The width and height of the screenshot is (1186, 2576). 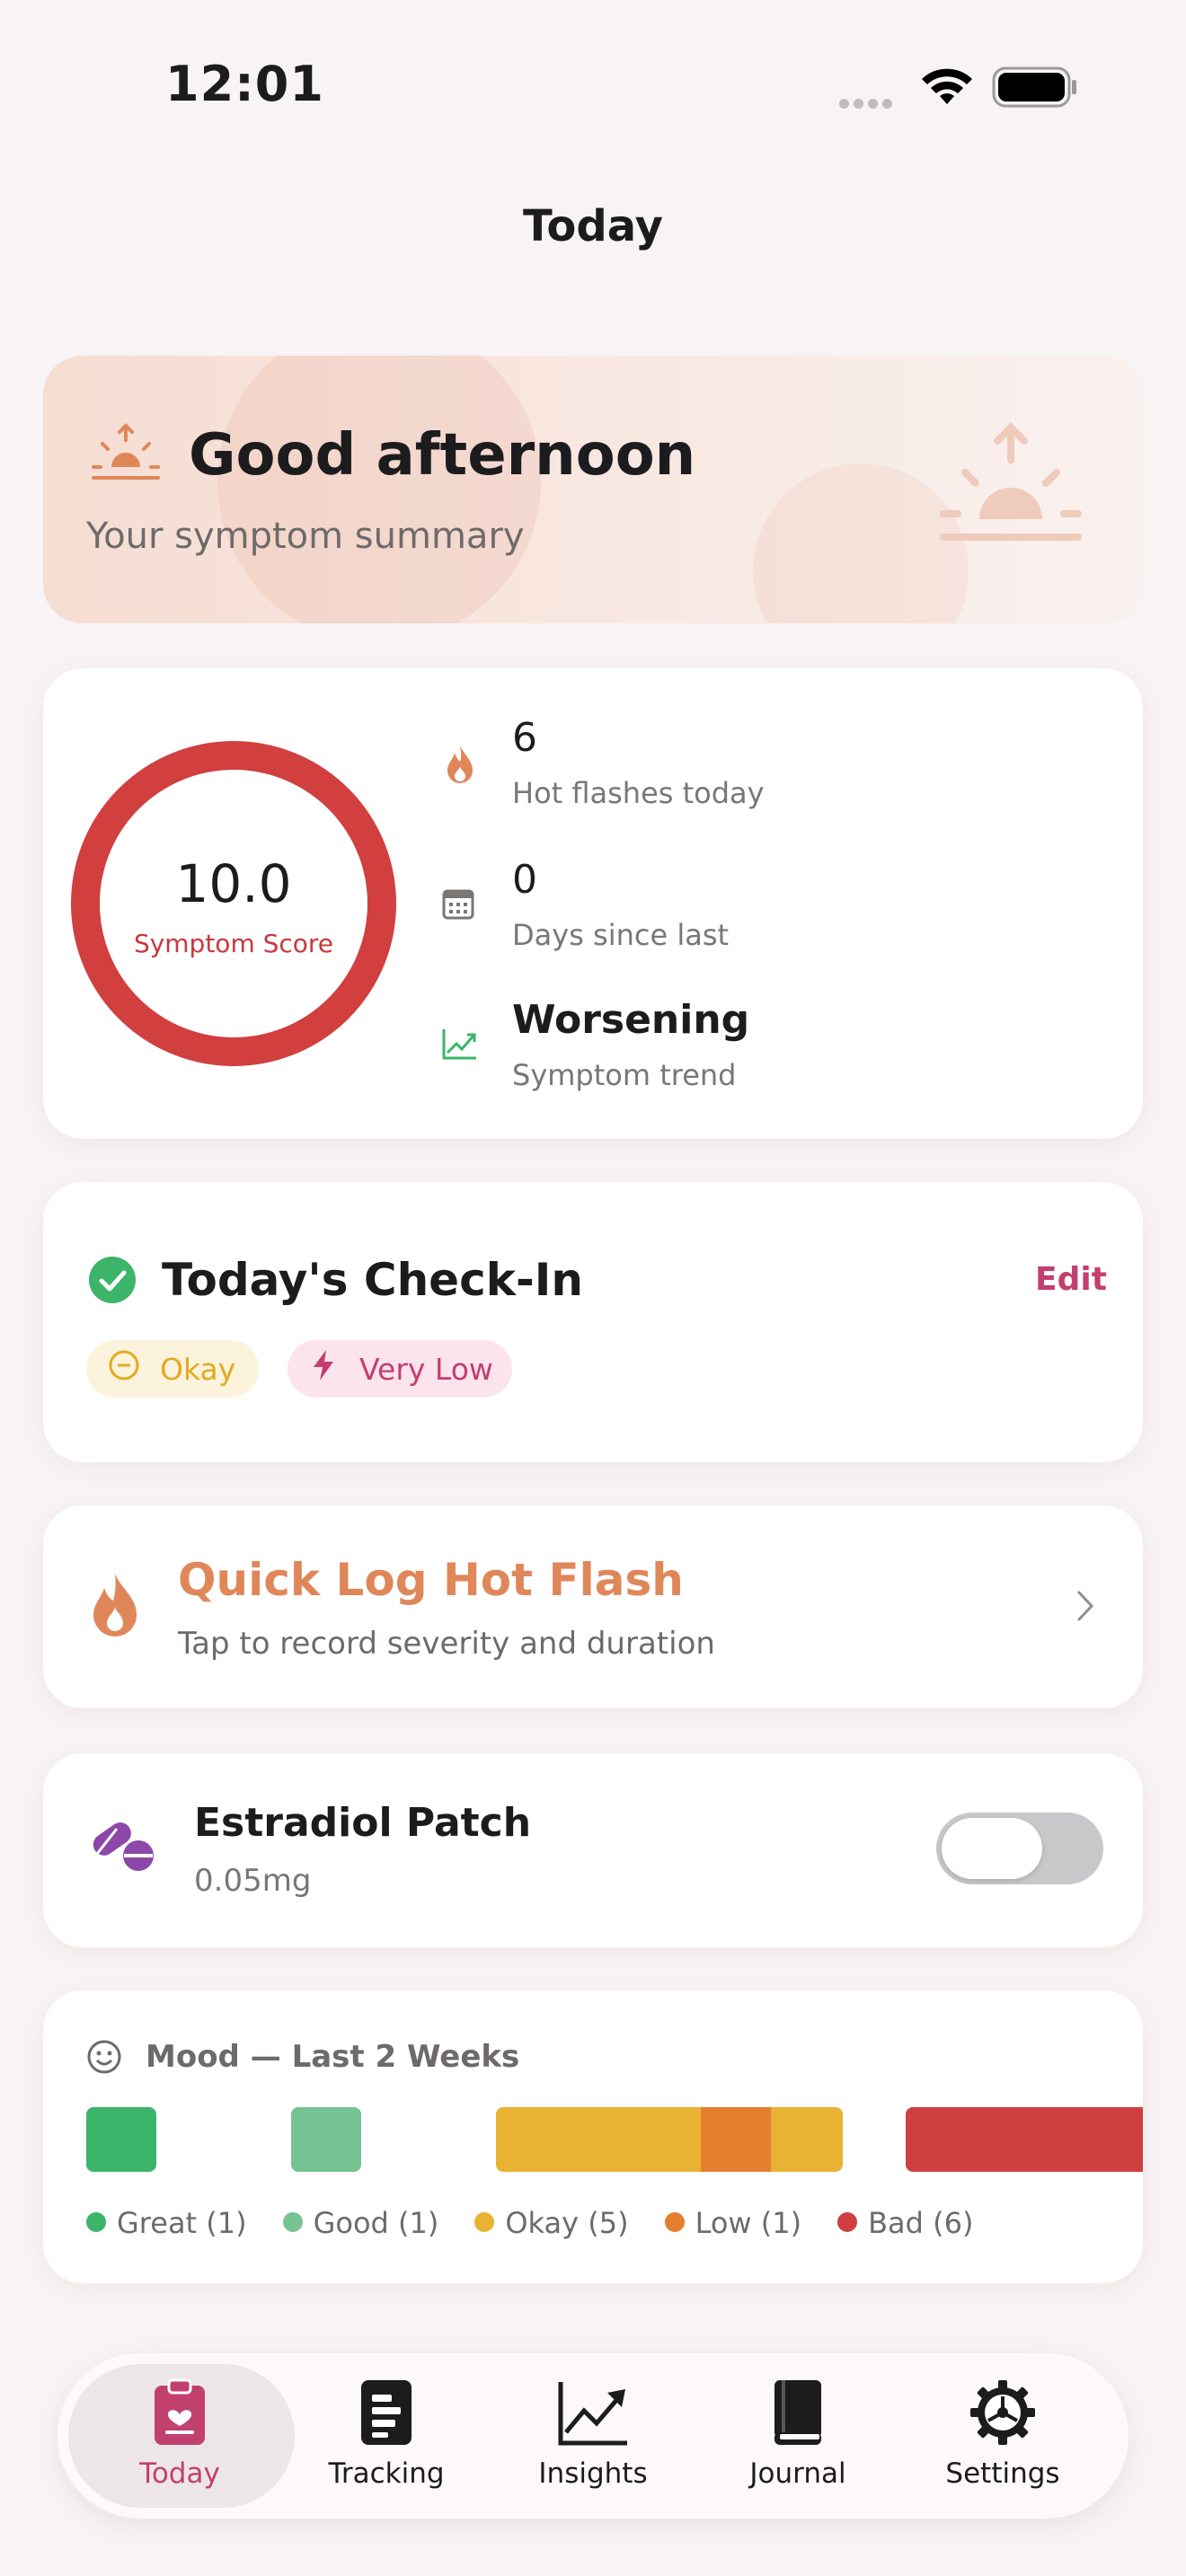 I want to click on hot-flashes-label: Hot flashes today, so click(x=638, y=793).